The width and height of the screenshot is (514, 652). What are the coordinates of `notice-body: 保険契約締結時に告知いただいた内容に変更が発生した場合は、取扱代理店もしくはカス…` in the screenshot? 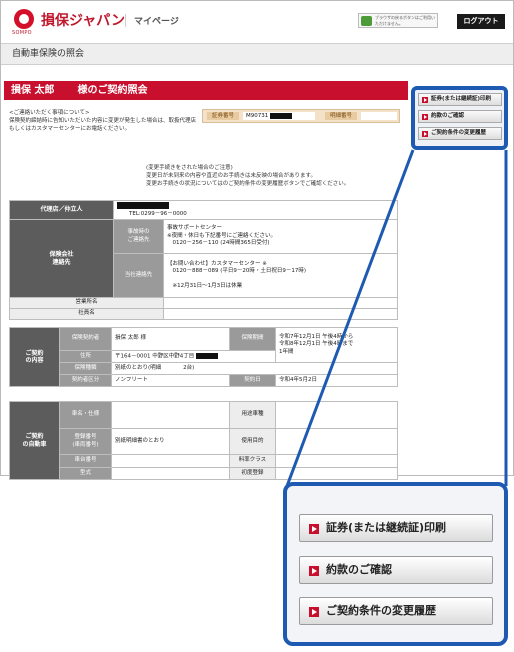 It's located at (103, 125).